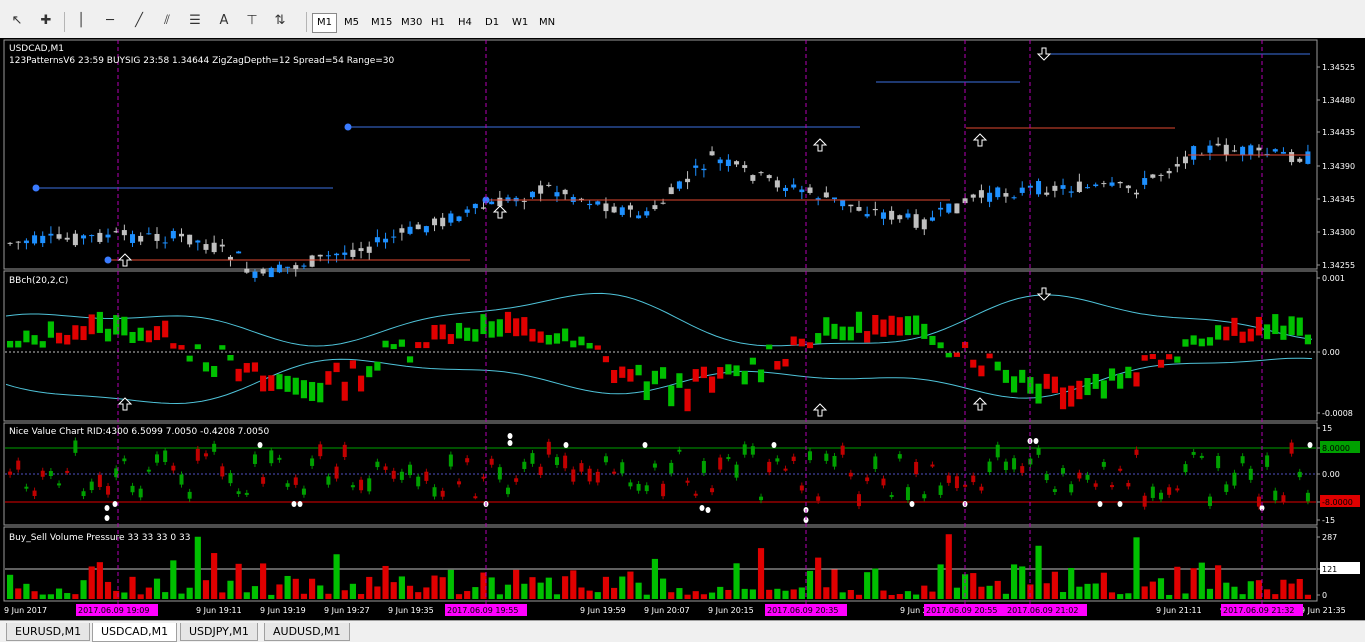 Image resolution: width=1365 pixels, height=642 pixels. What do you see at coordinates (547, 23) in the screenshot?
I see `timeframe-mn: MN` at bounding box center [547, 23].